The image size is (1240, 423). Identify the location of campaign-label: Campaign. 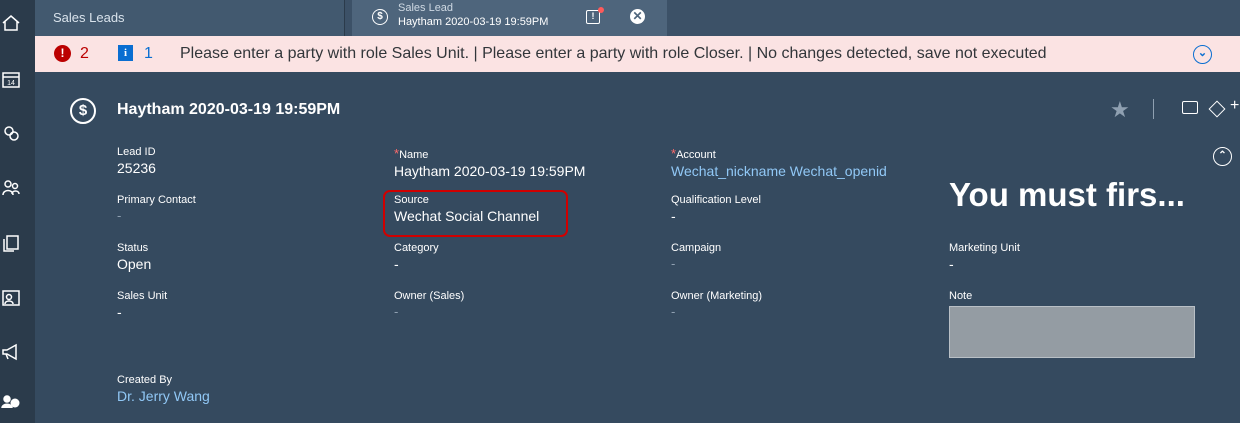
(696, 248).